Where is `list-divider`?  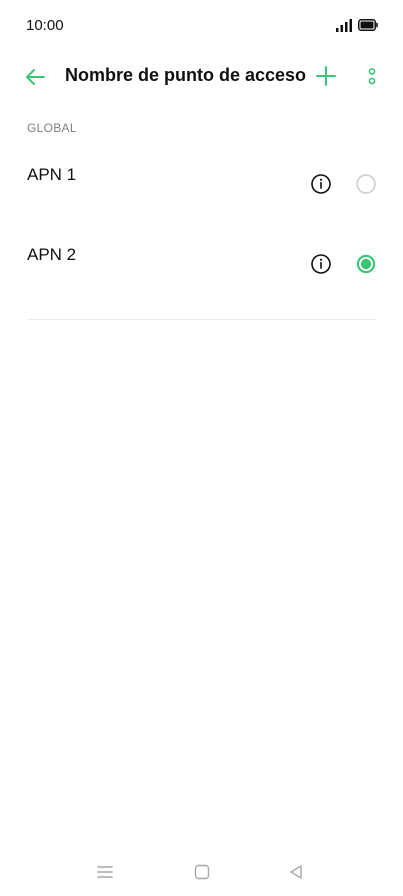 list-divider is located at coordinates (201, 319).